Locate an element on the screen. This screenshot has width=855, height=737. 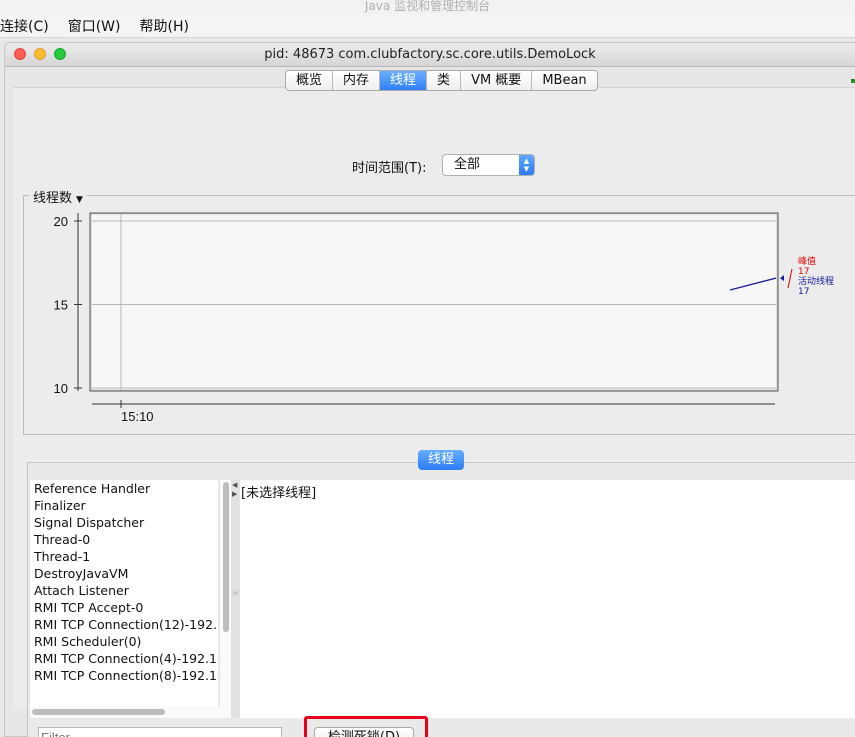
active-threads-label: 活动线程 is located at coordinates (816, 281).